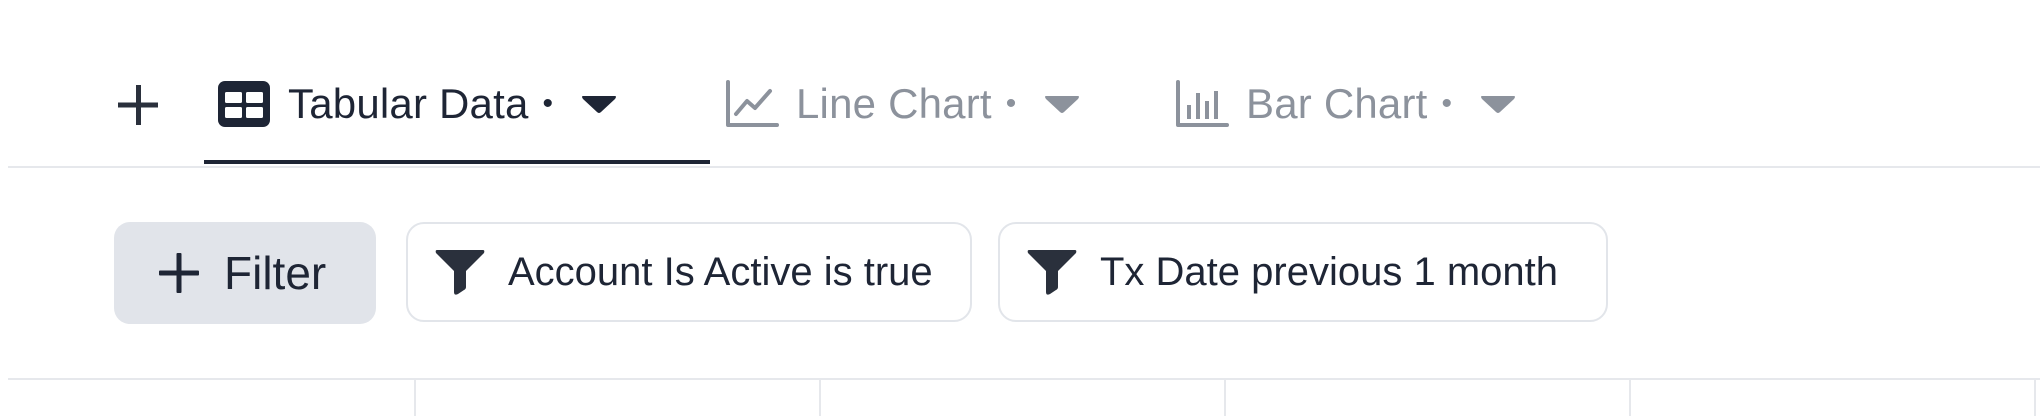 This screenshot has height=418, width=2040. I want to click on add-tab-button, so click(138, 105).